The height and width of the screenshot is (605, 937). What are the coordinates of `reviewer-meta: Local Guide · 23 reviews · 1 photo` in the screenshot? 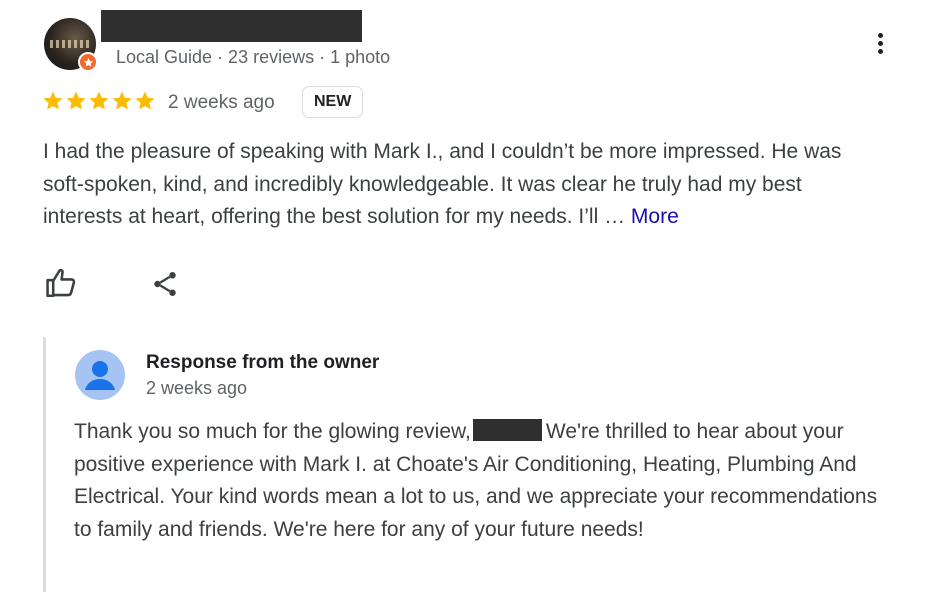 It's located at (253, 57).